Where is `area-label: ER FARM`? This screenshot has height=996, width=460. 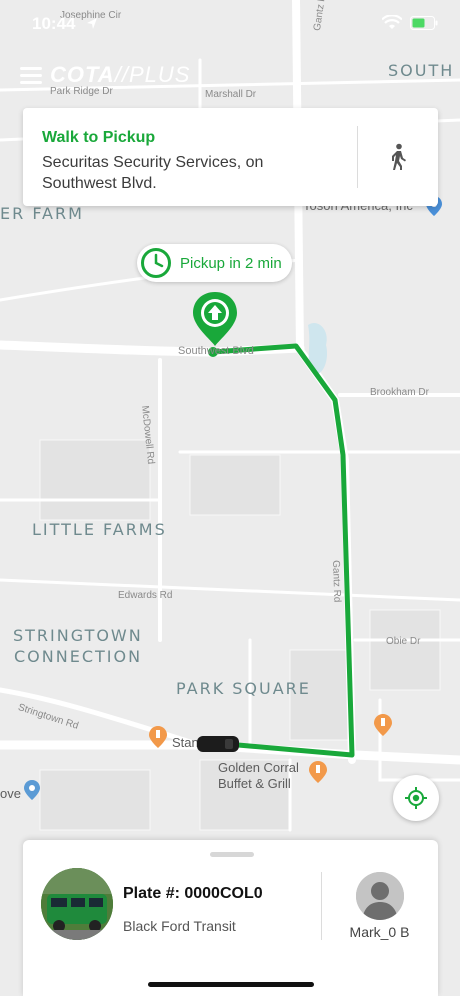
area-label: ER FARM is located at coordinates (42, 213).